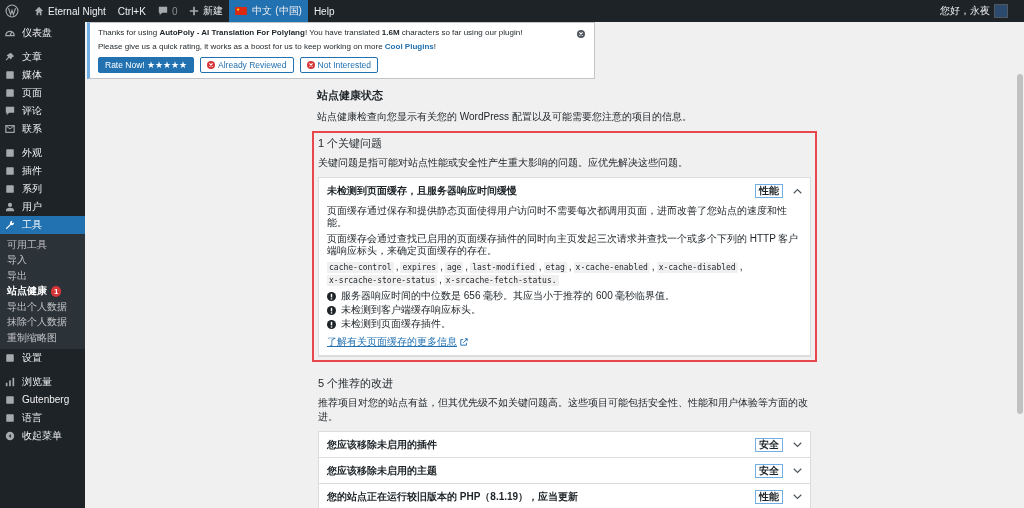  Describe the element at coordinates (555, 267) in the screenshot. I see `header-code: etag` at that location.